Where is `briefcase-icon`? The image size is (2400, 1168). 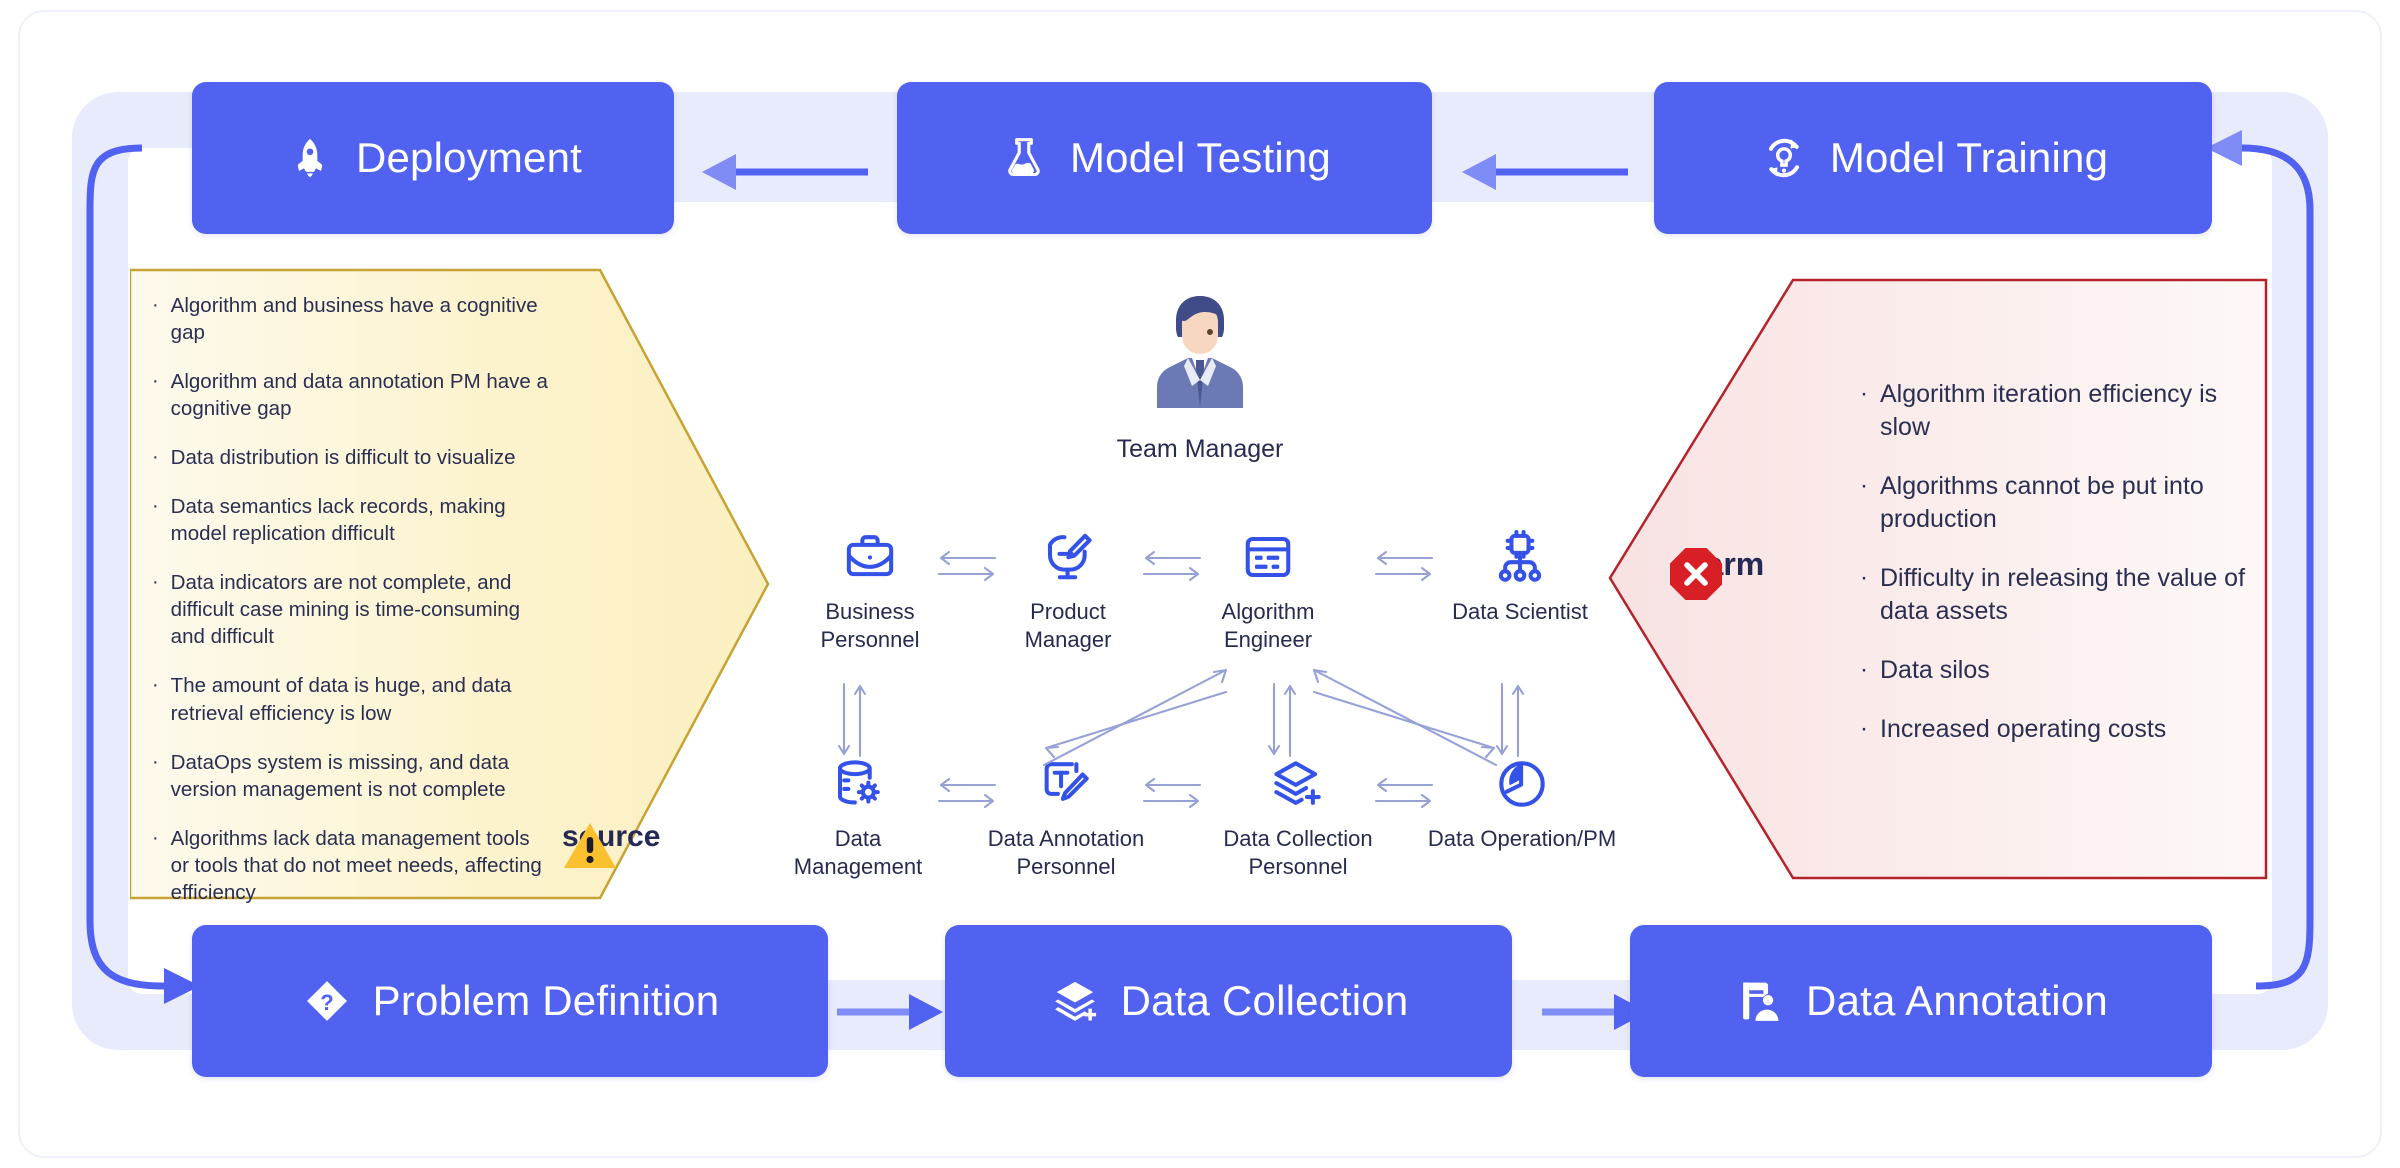 briefcase-icon is located at coordinates (870, 557).